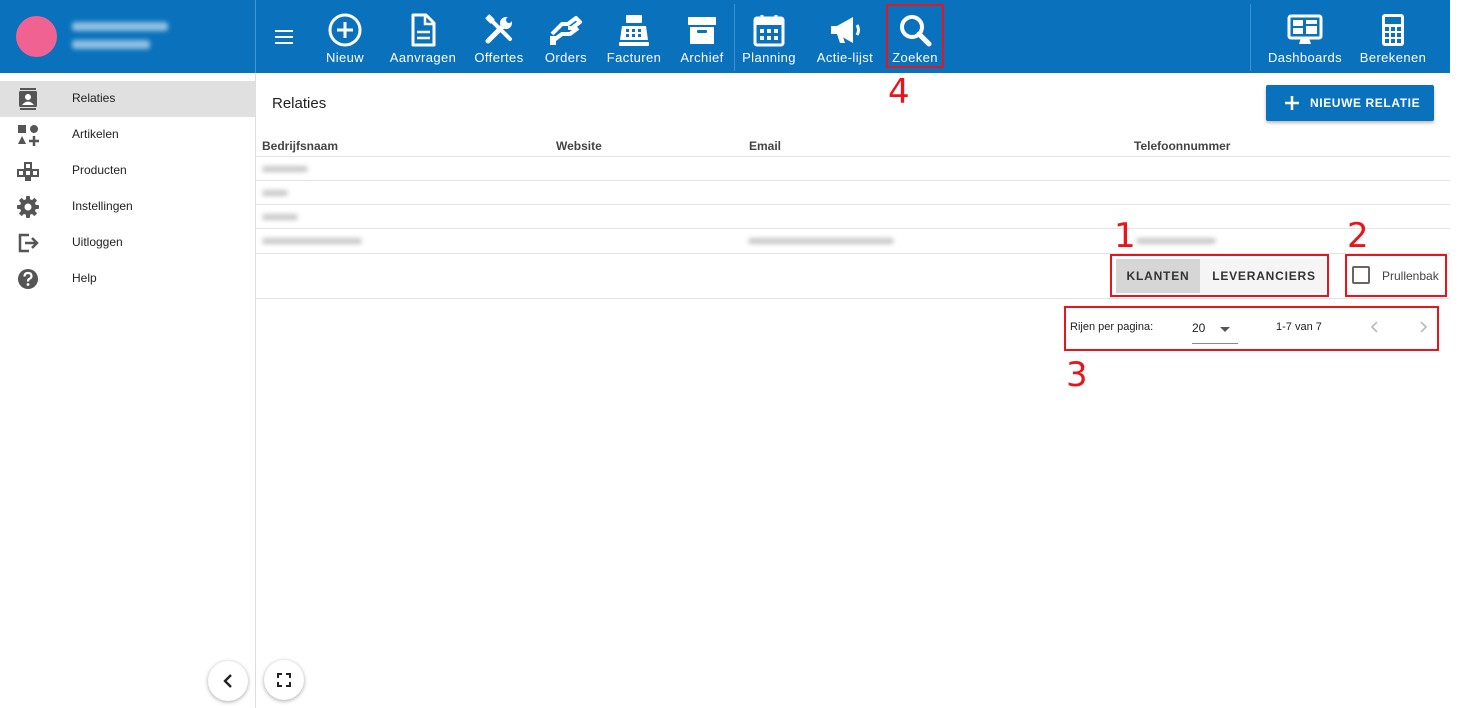  What do you see at coordinates (228, 681) in the screenshot?
I see `collapse-sidebar-button` at bounding box center [228, 681].